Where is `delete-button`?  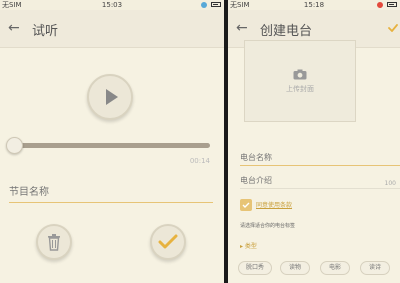
delete-button is located at coordinates (54, 242).